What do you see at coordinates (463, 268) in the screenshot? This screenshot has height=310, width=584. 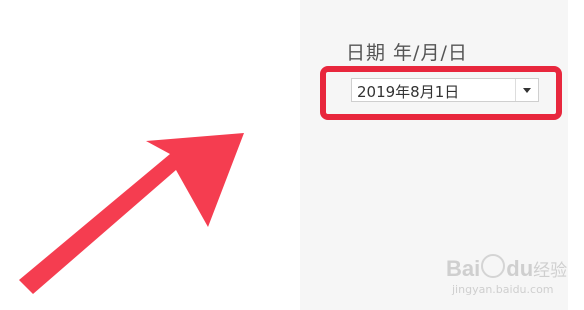 I see `watermark-brand-part1: Bai` at bounding box center [463, 268].